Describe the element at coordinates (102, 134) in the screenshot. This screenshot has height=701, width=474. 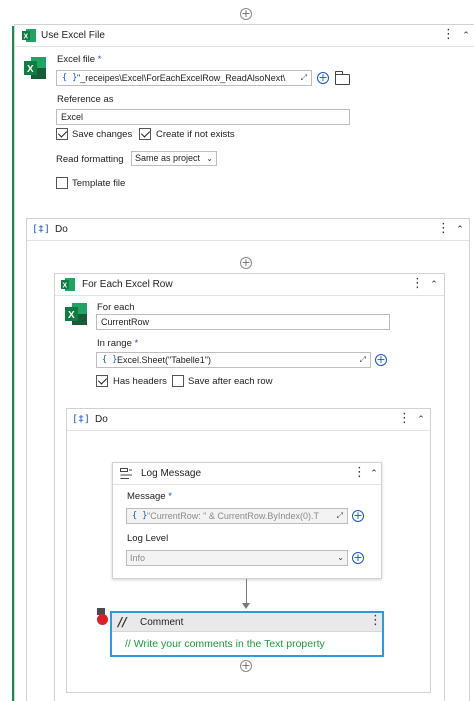
I see `save-changes-label: Save changes` at that location.